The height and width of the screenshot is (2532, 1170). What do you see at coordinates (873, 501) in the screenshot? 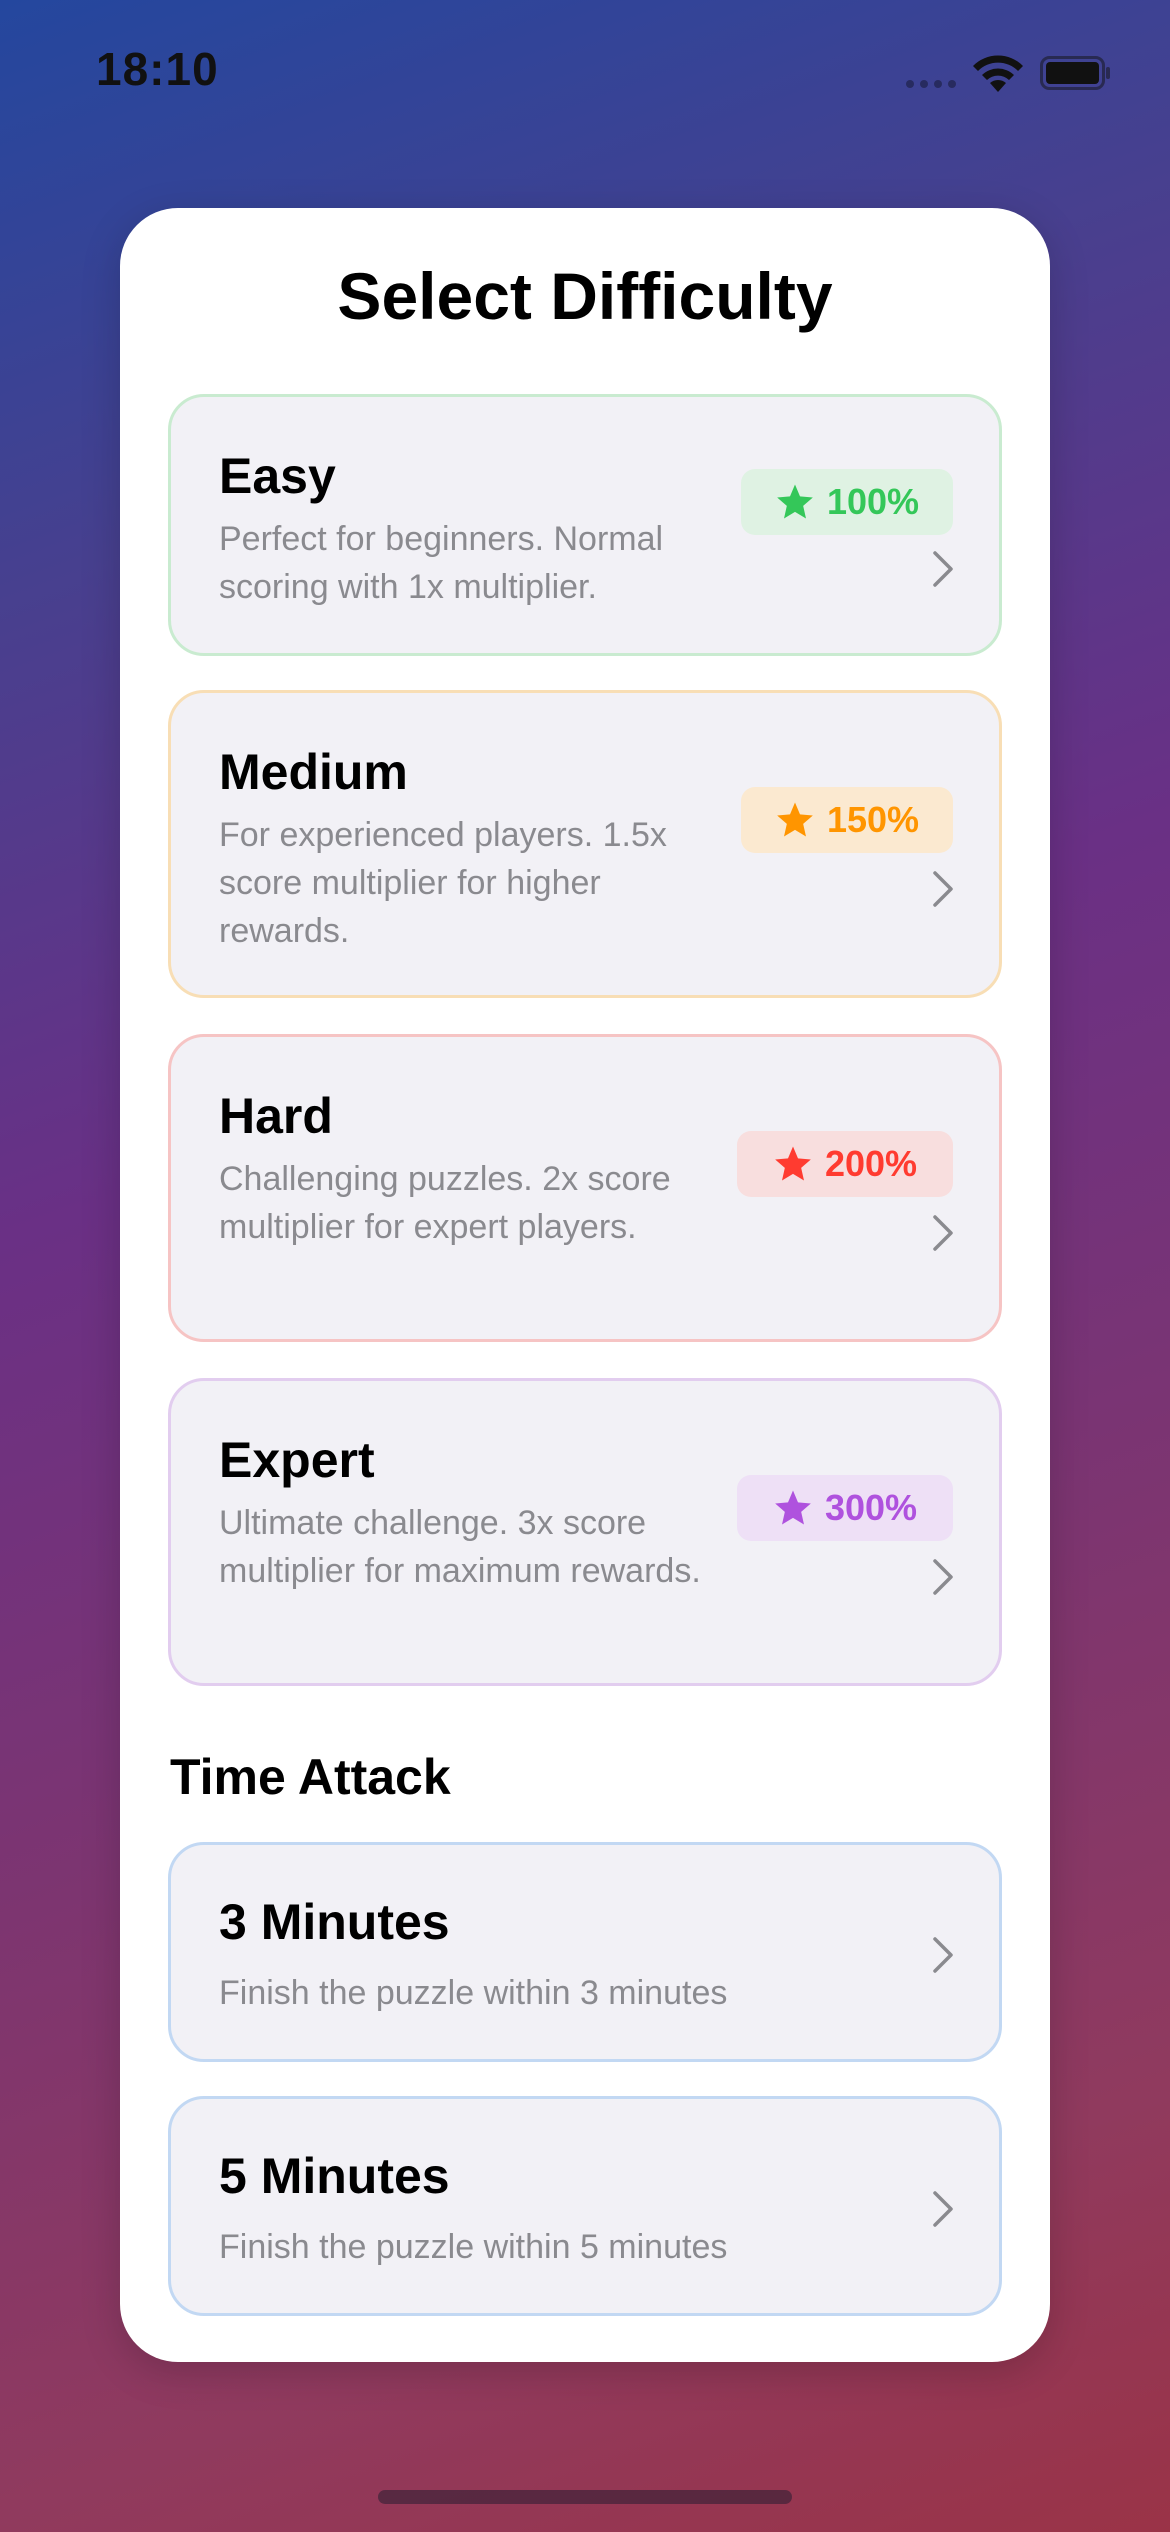
I see `badge-value: 100%` at bounding box center [873, 501].